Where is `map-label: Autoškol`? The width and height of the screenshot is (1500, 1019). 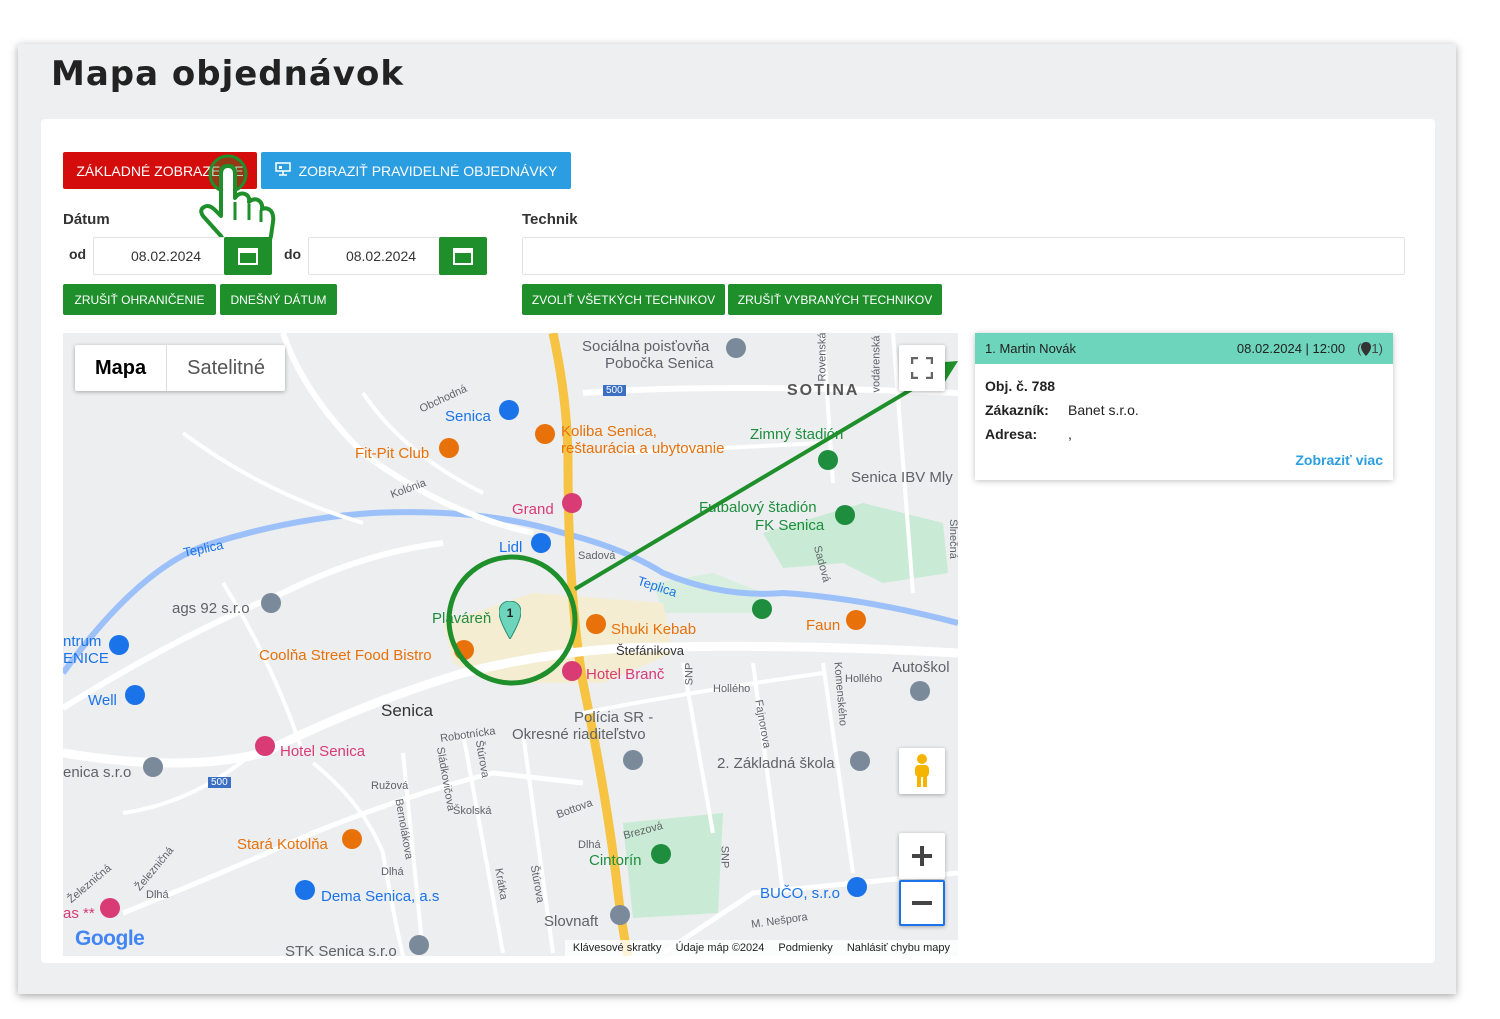 map-label: Autoškol is located at coordinates (921, 667).